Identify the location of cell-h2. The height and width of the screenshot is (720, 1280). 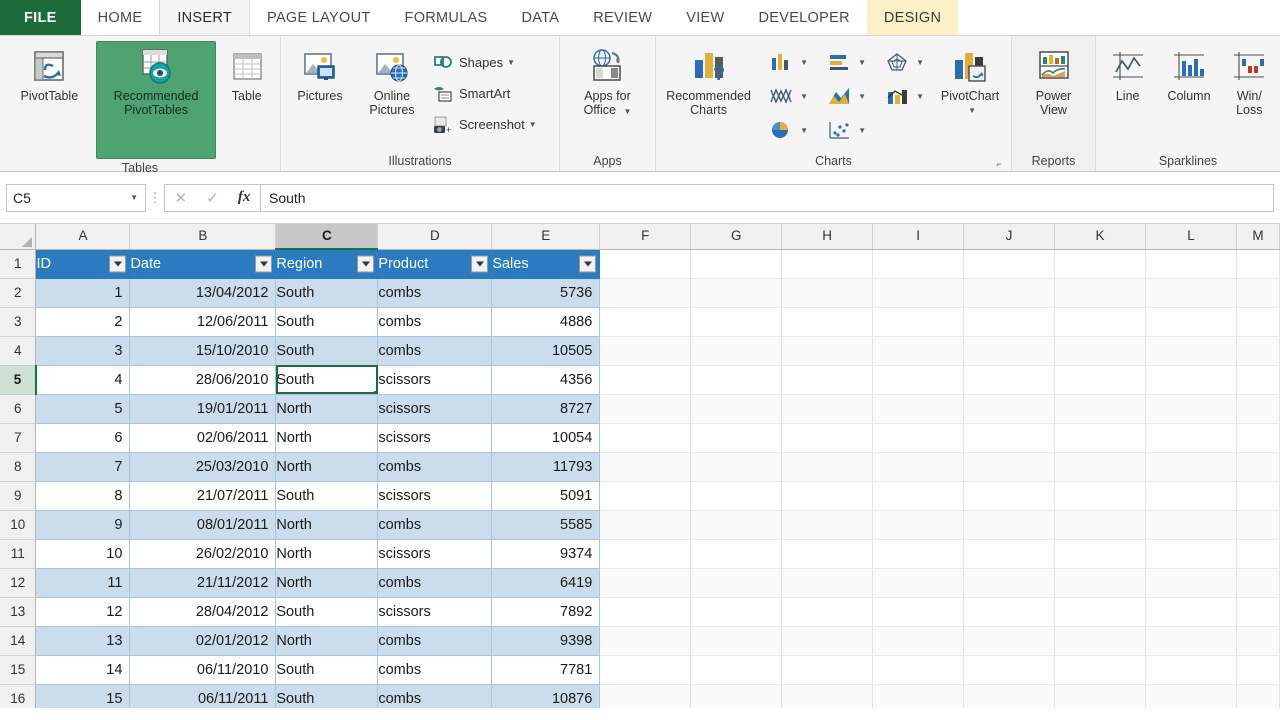
(827, 293).